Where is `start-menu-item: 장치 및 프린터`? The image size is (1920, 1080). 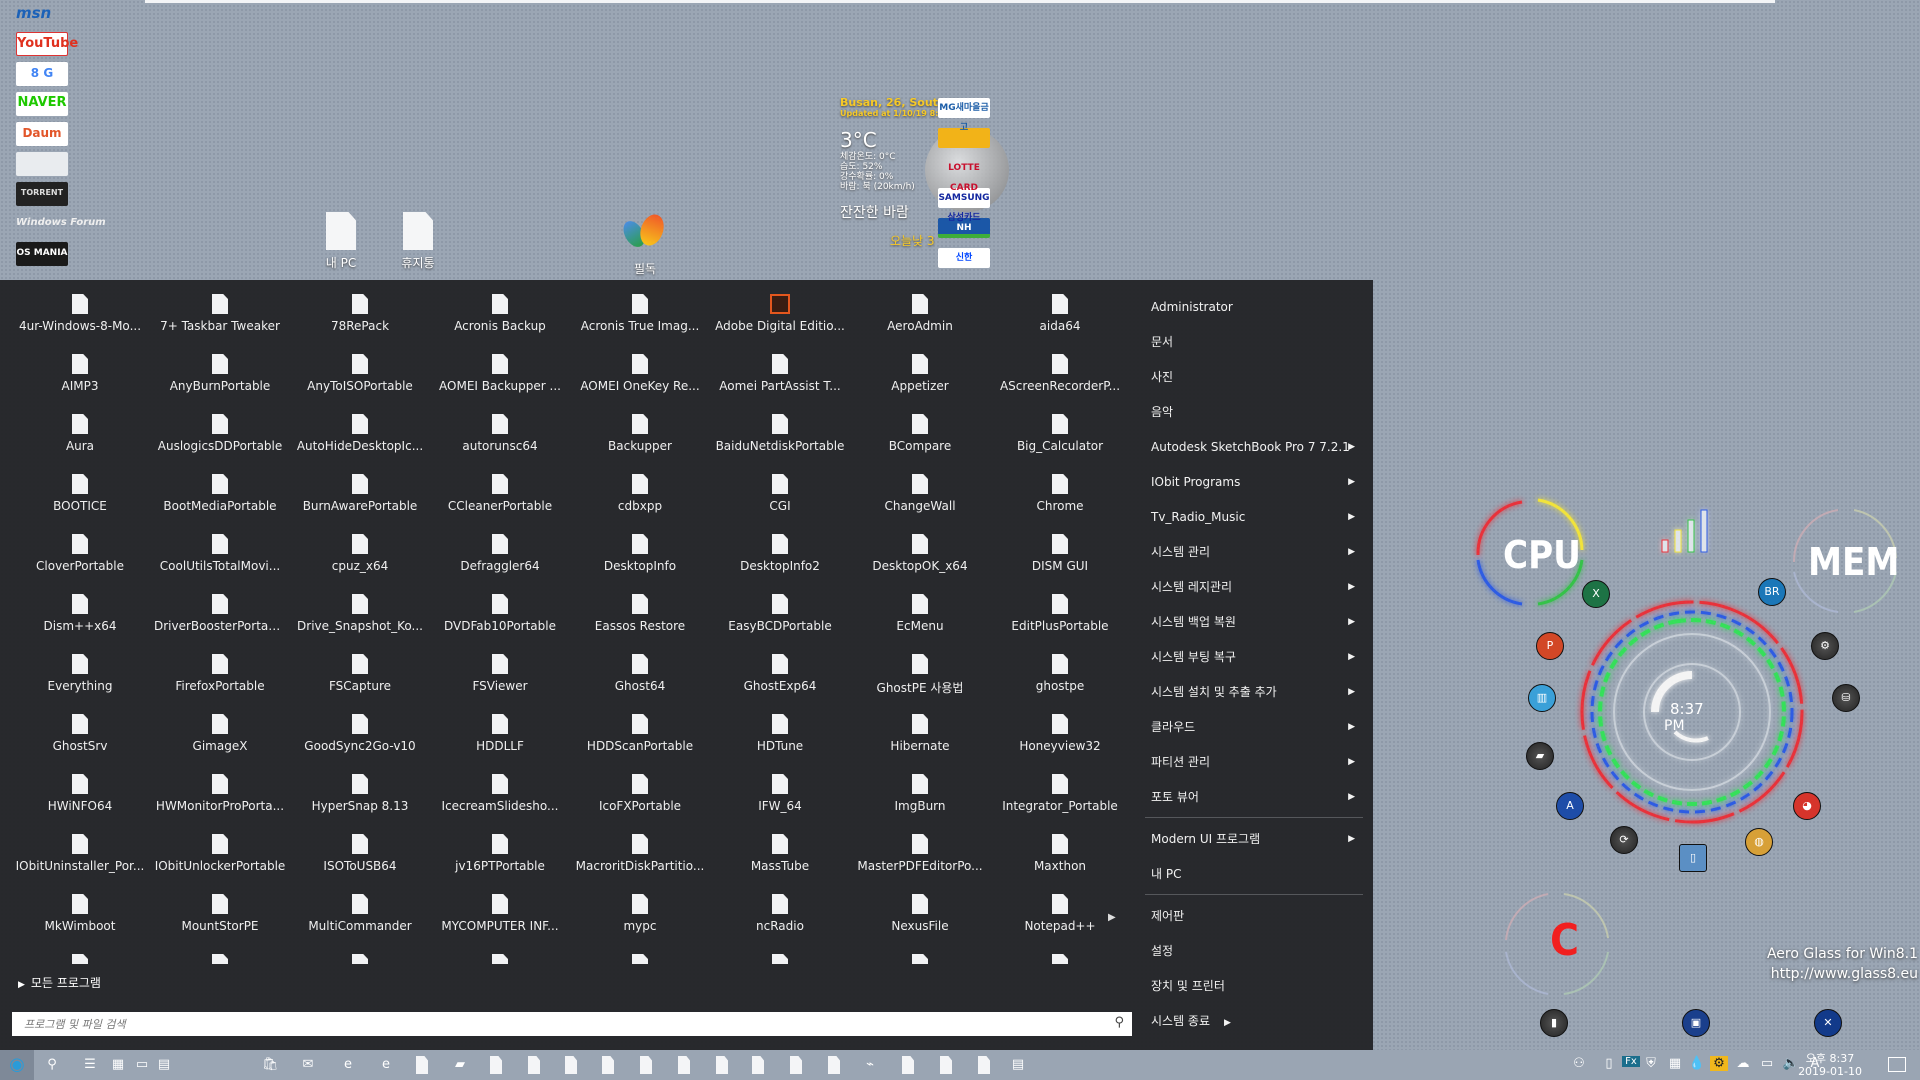 start-menu-item: 장치 및 프린터 is located at coordinates (1254, 986).